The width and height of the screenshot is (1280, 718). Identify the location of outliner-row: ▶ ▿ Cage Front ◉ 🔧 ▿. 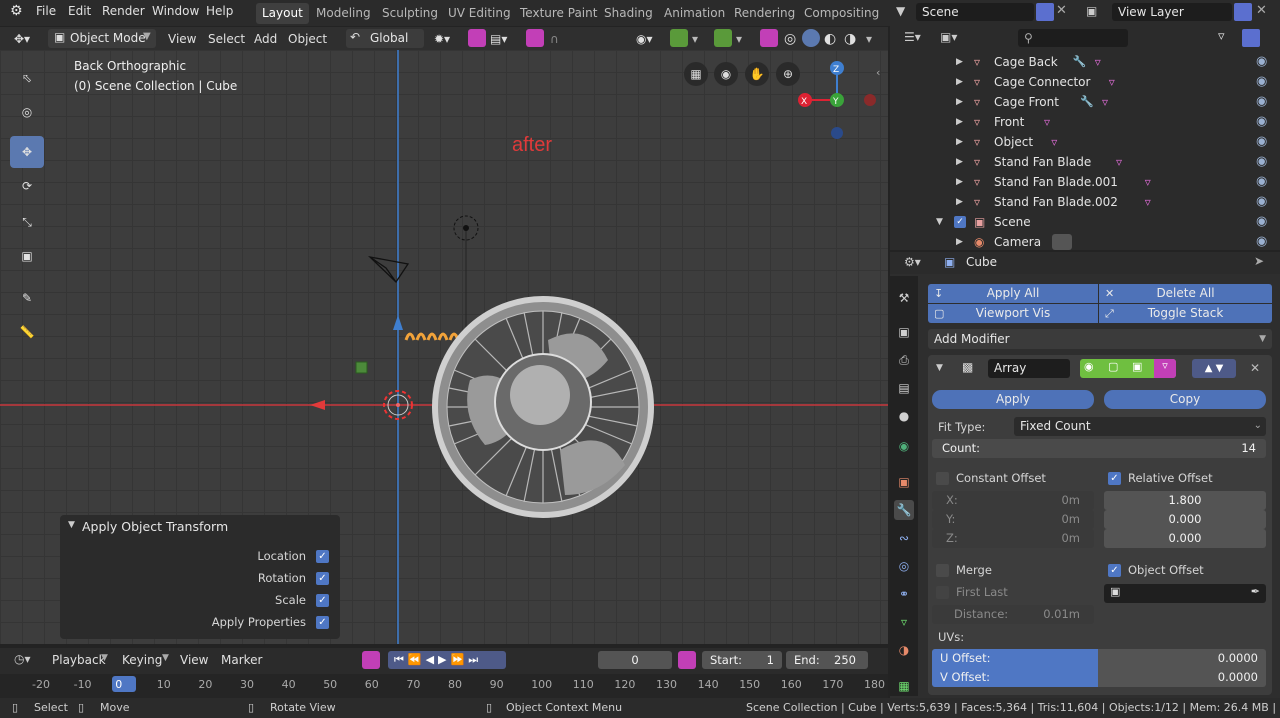
(1085, 102).